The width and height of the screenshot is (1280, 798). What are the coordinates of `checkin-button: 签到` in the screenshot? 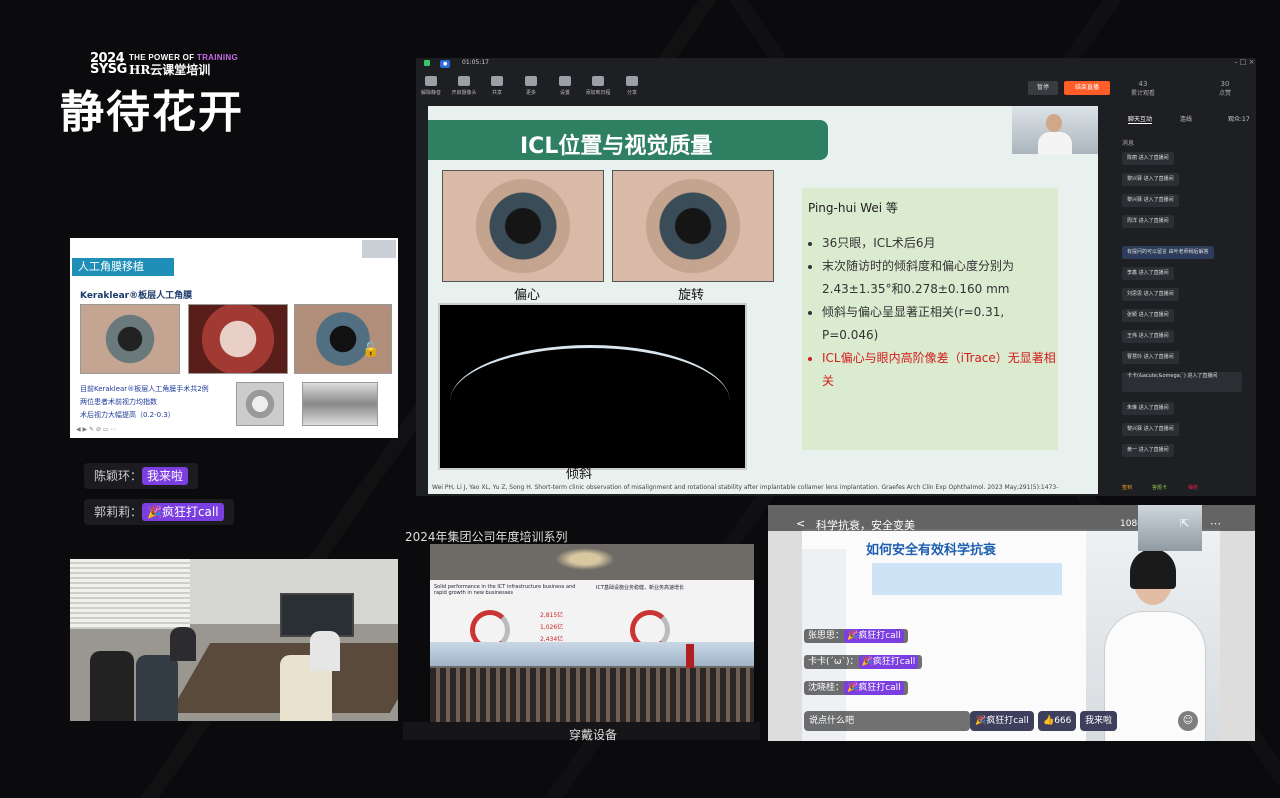 It's located at (1127, 487).